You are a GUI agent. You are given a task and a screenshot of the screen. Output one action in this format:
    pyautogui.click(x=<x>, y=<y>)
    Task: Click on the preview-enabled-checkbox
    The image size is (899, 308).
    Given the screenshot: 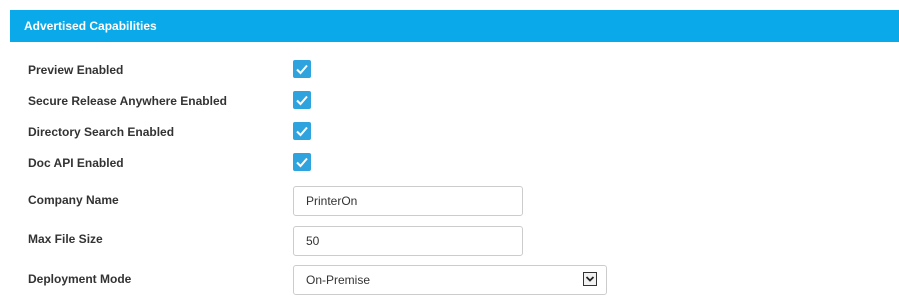 What is the action you would take?
    pyautogui.click(x=302, y=69)
    